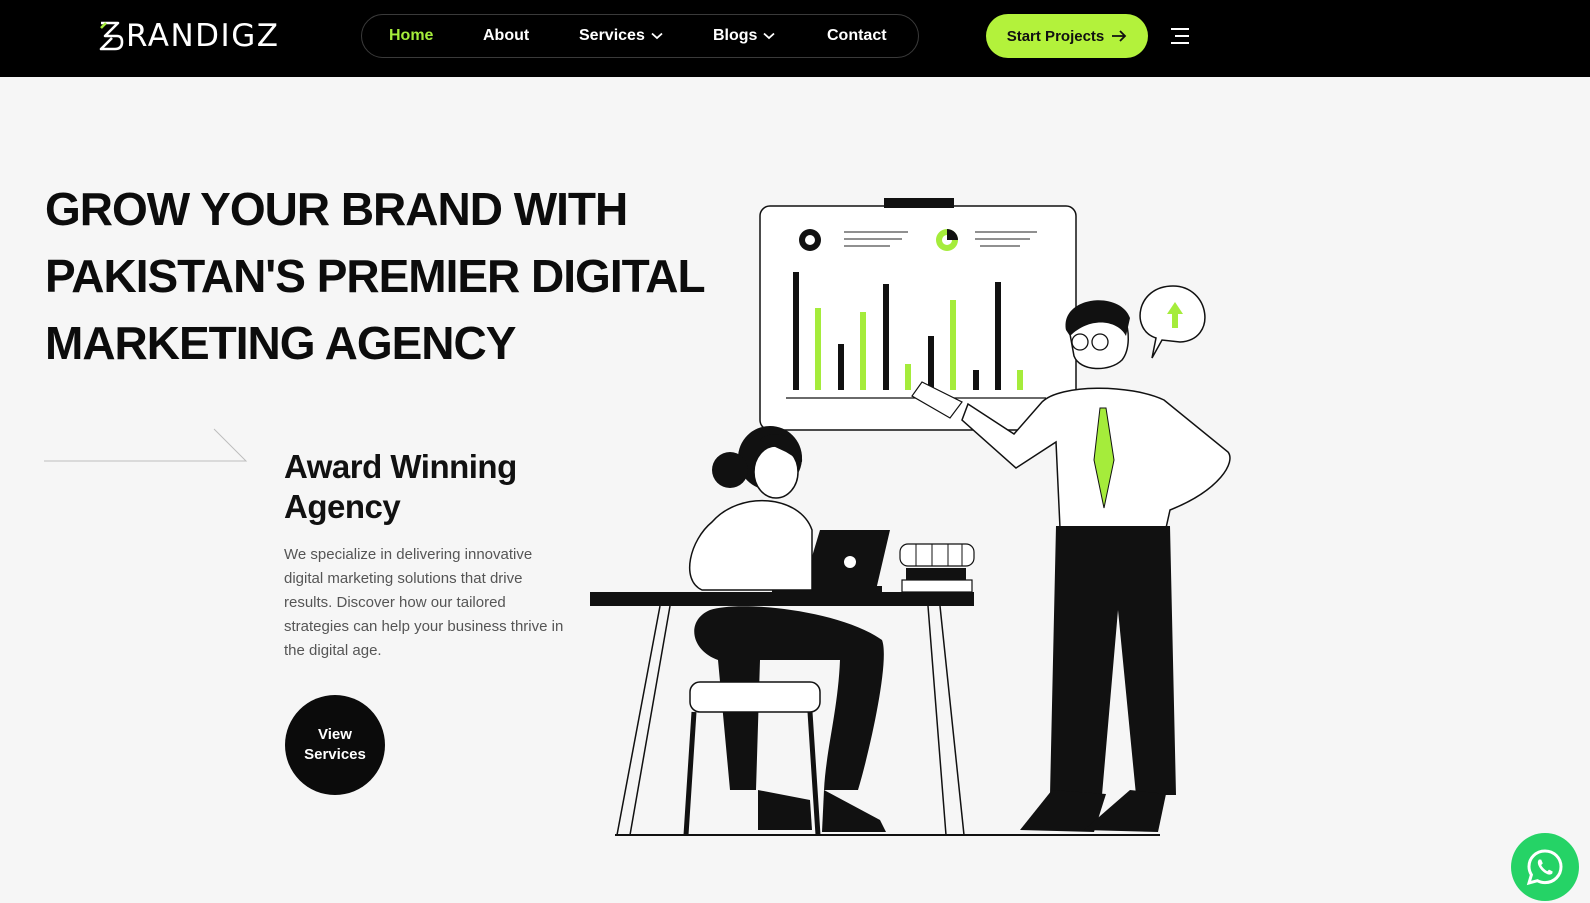  Describe the element at coordinates (1119, 36) in the screenshot. I see `arrow-right-icon` at that location.